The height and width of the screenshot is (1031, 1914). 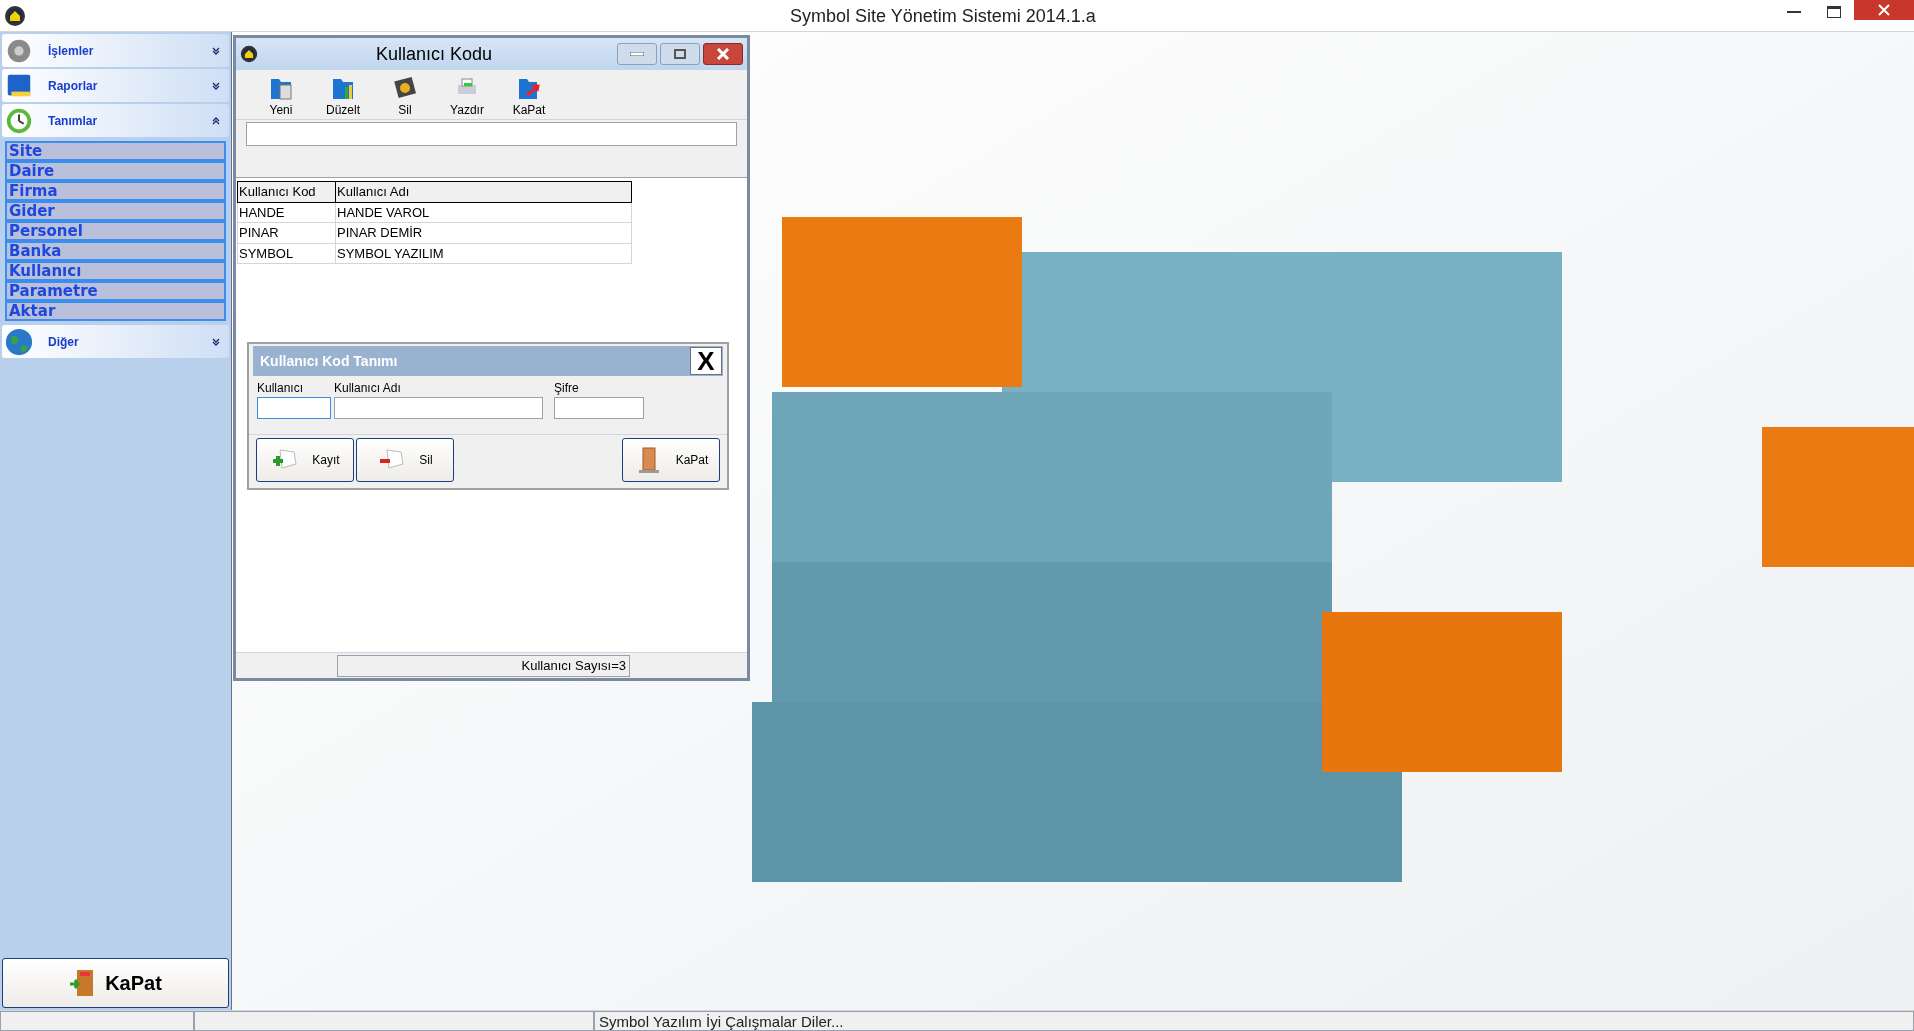 What do you see at coordinates (286, 232) in the screenshot?
I see `table-cell: PINAR` at bounding box center [286, 232].